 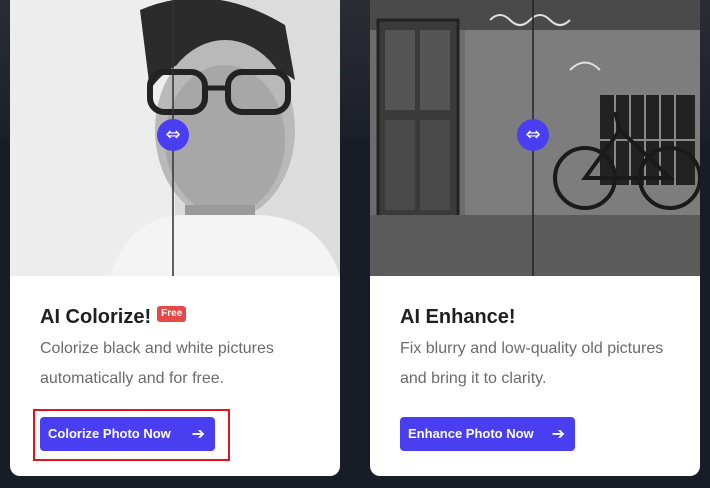 What do you see at coordinates (458, 317) in the screenshot?
I see `card-title: AI Enhance!` at bounding box center [458, 317].